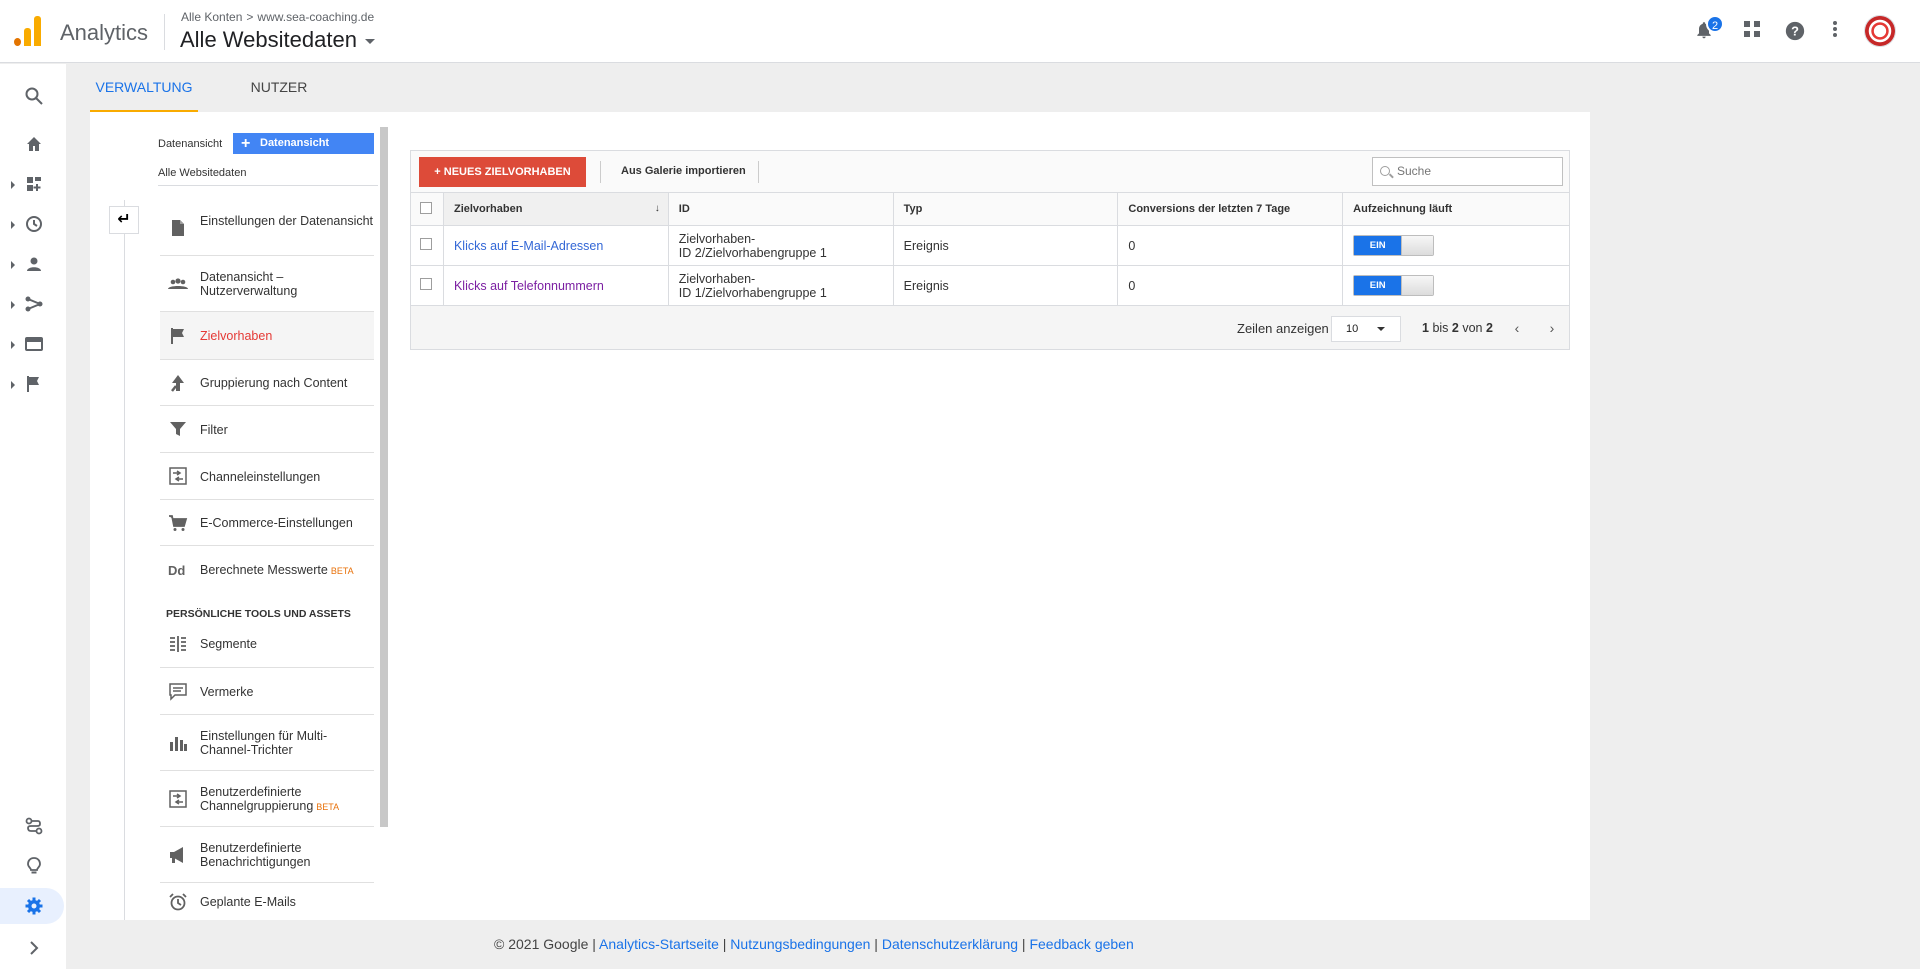  What do you see at coordinates (267, 336) in the screenshot?
I see `menu-goals: Zielvorhaben` at bounding box center [267, 336].